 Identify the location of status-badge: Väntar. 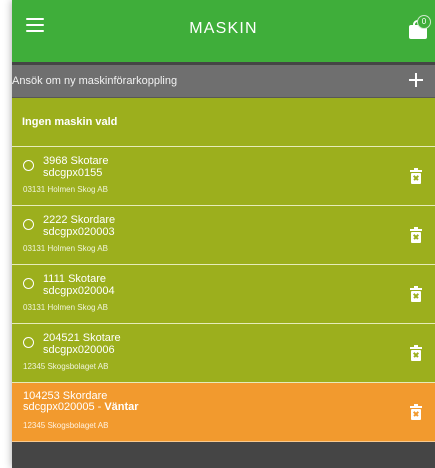
(121, 407).